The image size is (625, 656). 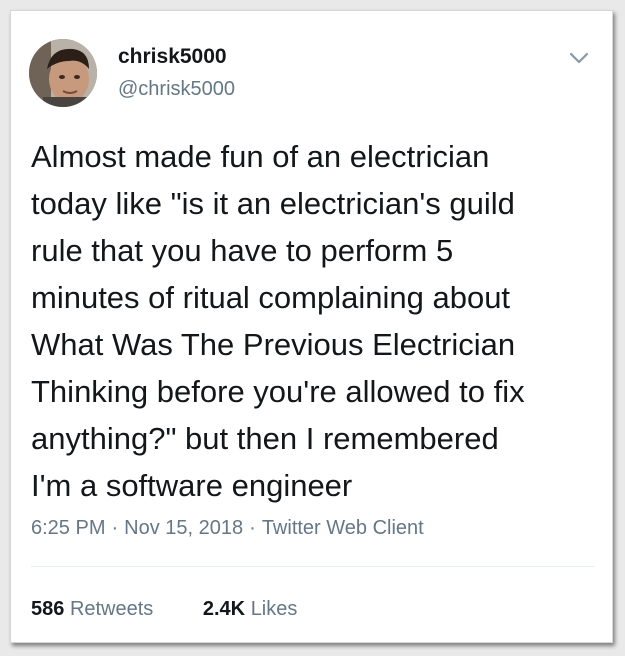 I want to click on author-handle: @chrisk5000, so click(x=176, y=89).